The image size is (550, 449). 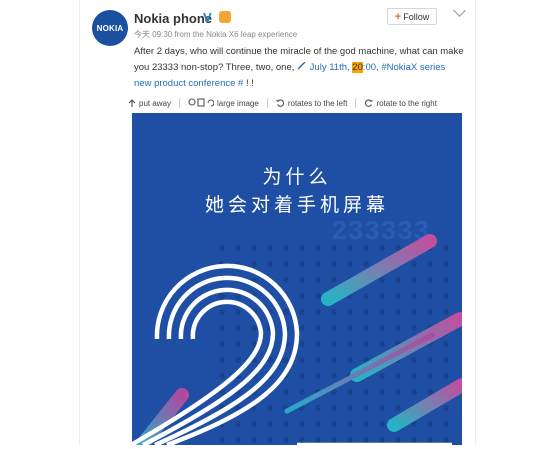 What do you see at coordinates (369, 102) in the screenshot?
I see `rotate-right-icon` at bounding box center [369, 102].